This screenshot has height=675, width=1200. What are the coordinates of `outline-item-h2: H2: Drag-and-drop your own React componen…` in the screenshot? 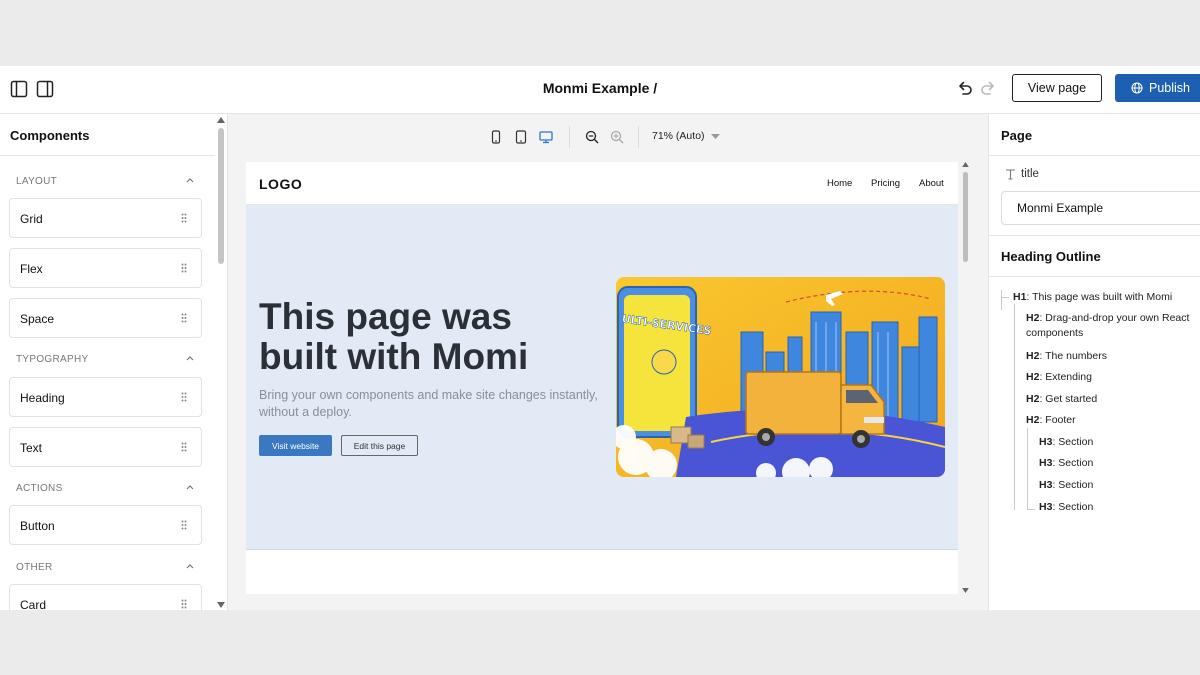 It's located at (1107, 326).